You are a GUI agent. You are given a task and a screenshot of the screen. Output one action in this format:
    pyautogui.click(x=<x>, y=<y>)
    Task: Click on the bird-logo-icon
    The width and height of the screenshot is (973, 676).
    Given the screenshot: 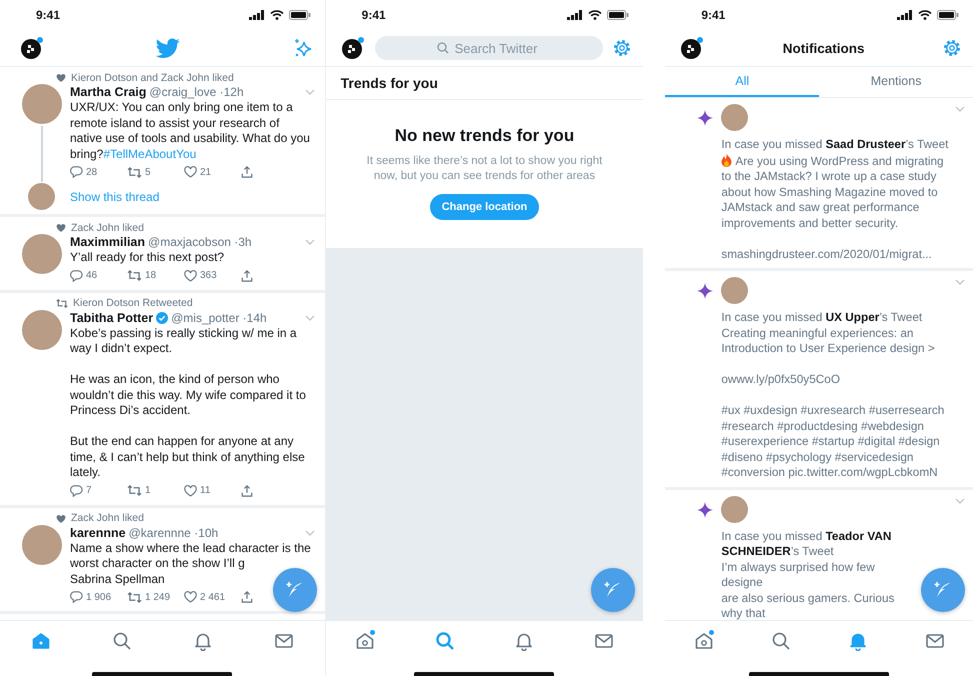 What is the action you would take?
    pyautogui.click(x=168, y=48)
    